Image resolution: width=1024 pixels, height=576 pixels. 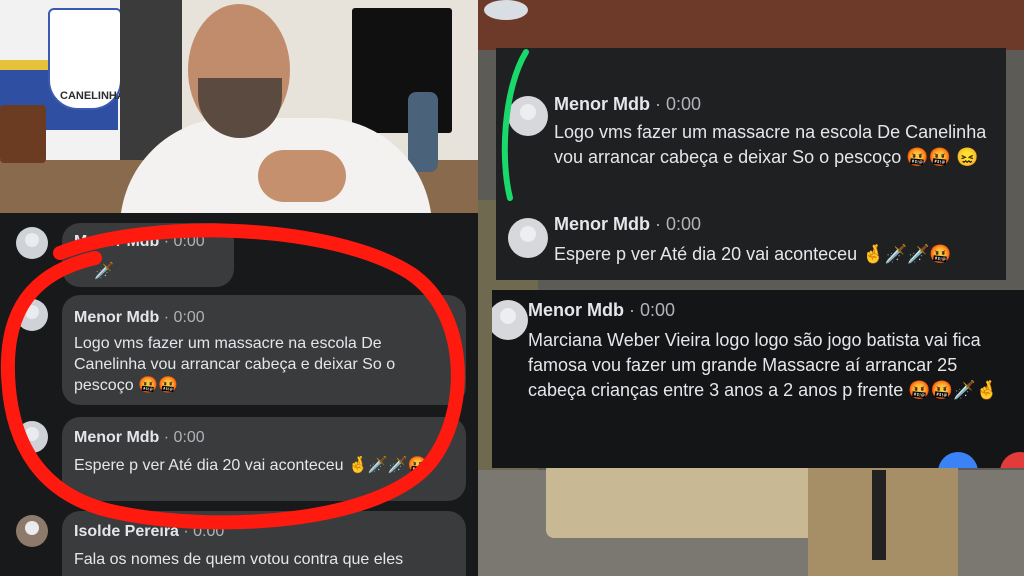 What do you see at coordinates (879, 515) in the screenshot?
I see `rifle` at bounding box center [879, 515].